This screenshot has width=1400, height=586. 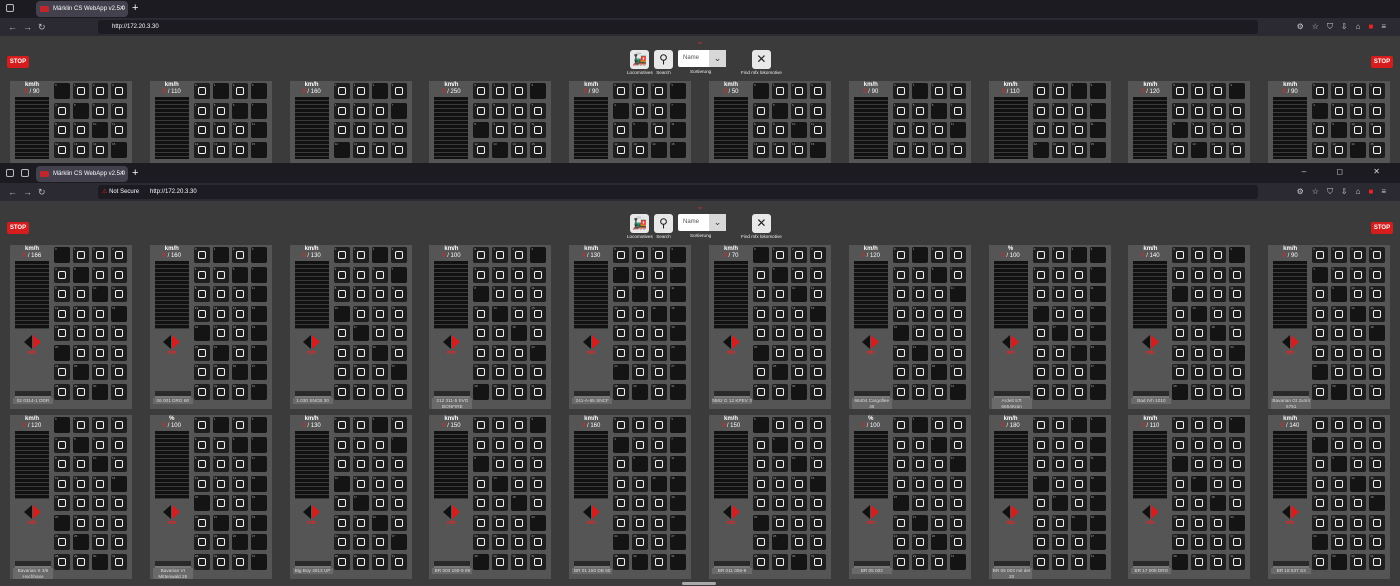 What do you see at coordinates (1348, 171) in the screenshot?
I see `window-controls: – ◻ ✕` at bounding box center [1348, 171].